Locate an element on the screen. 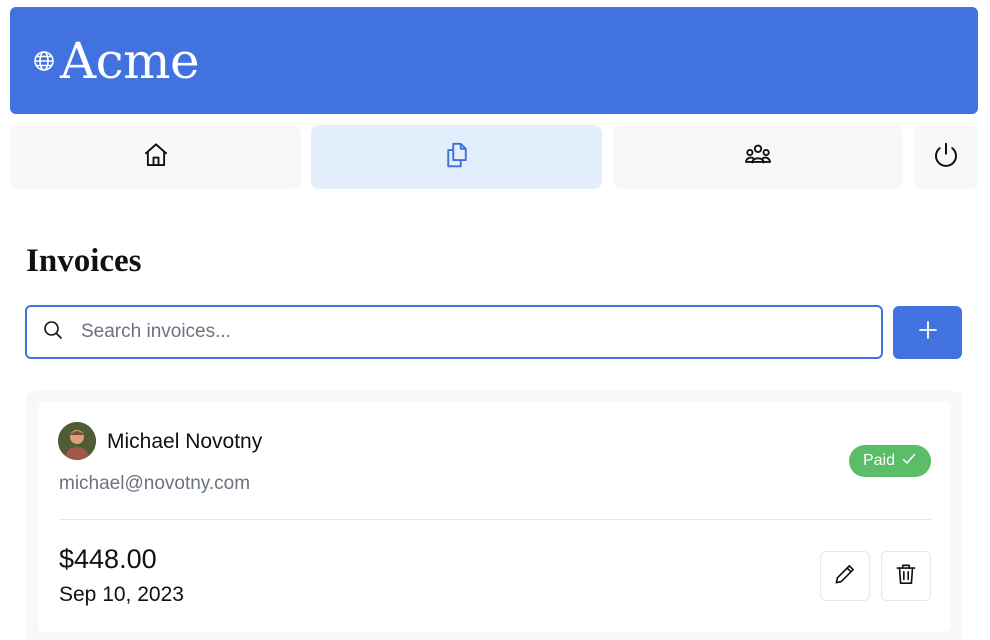 The image size is (990, 640). nav-invoices is located at coordinates (456, 157).